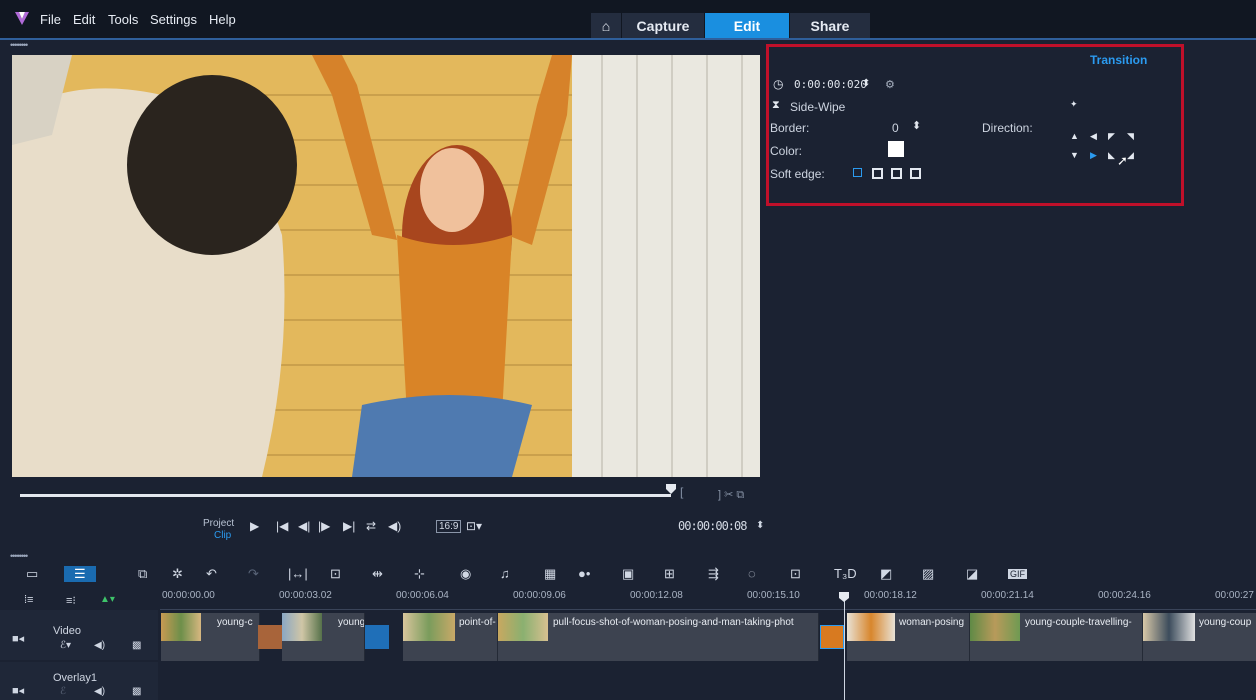 Image resolution: width=1256 pixels, height=700 pixels. What do you see at coordinates (713, 574) in the screenshot?
I see `speed-icon: ⇶` at bounding box center [713, 574].